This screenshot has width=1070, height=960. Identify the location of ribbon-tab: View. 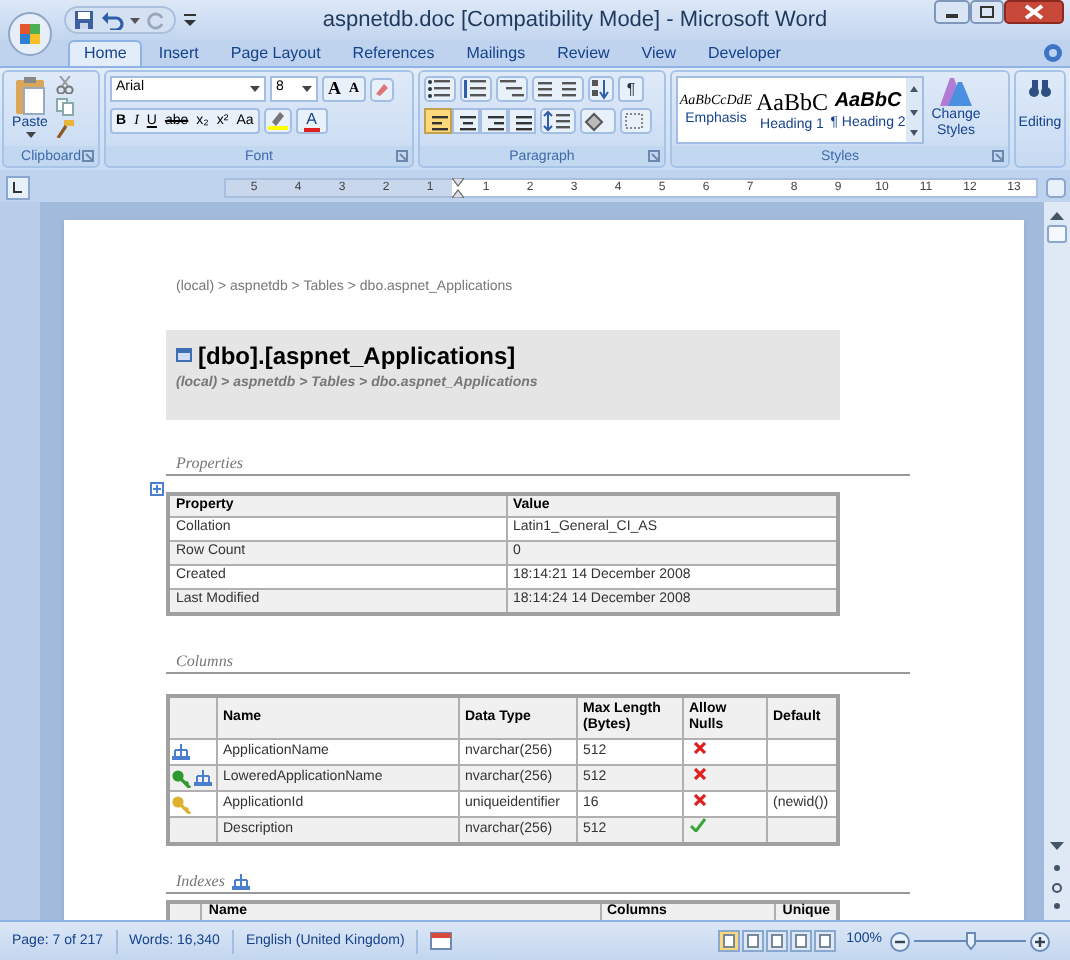
(658, 53).